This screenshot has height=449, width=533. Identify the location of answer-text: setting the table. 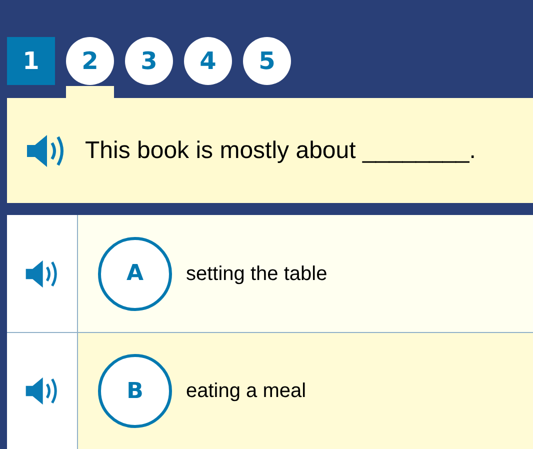
(257, 274).